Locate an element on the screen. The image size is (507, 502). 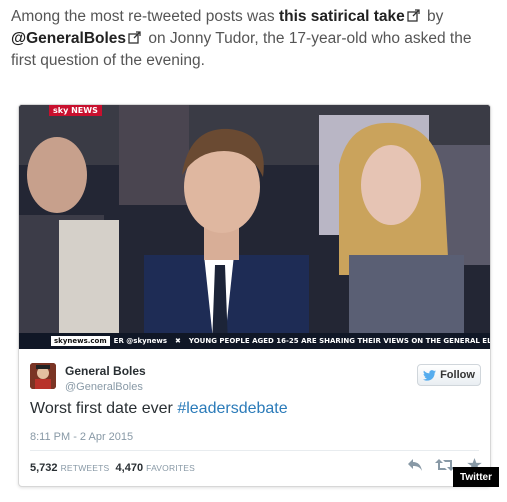
satirical-take-link: this satirical take is located at coordinates (342, 16).